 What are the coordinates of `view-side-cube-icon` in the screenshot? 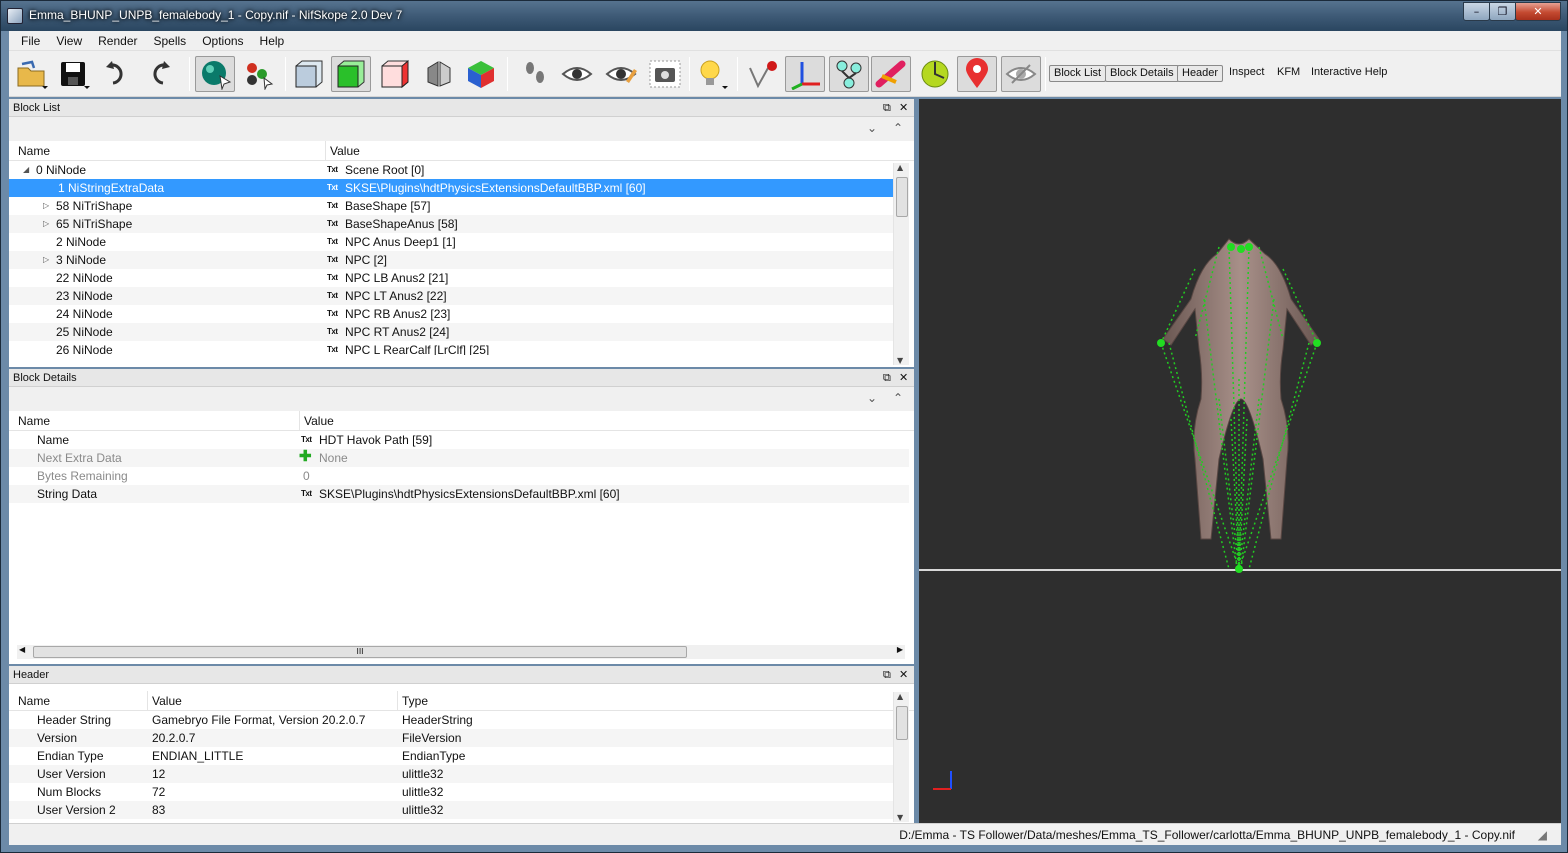 It's located at (395, 74).